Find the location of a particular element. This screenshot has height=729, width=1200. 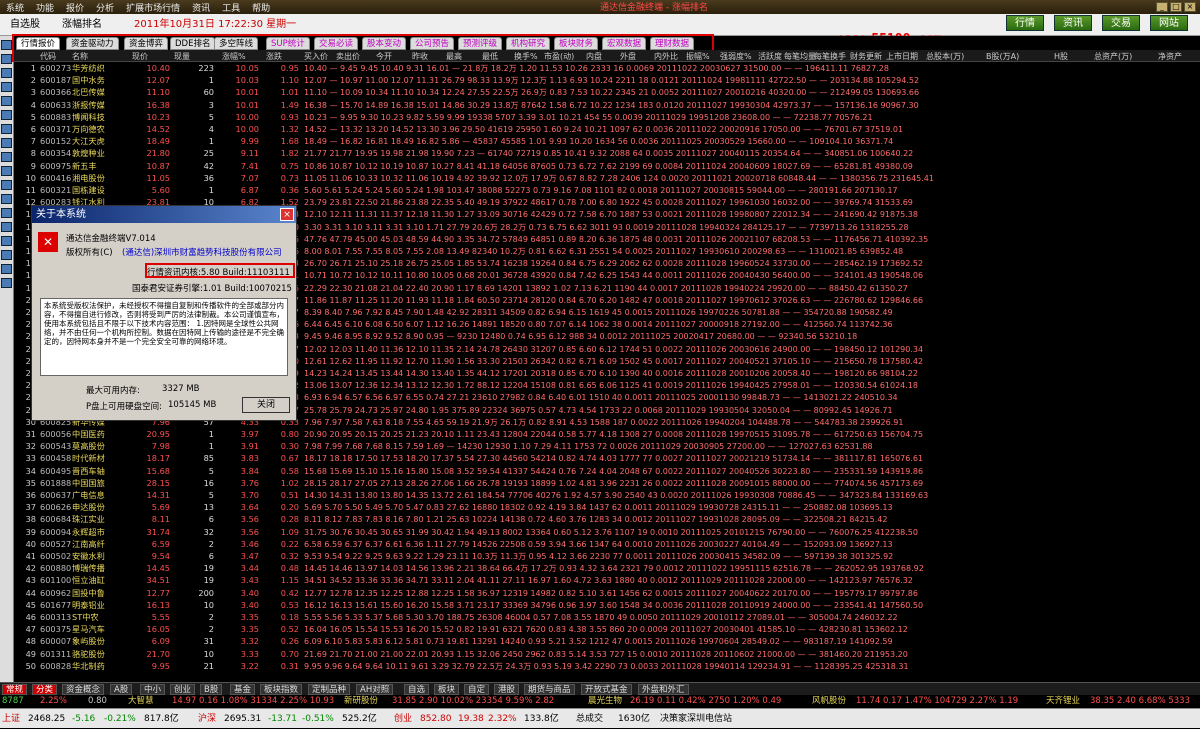

sh-index-label: 上证 is located at coordinates (11, 719).